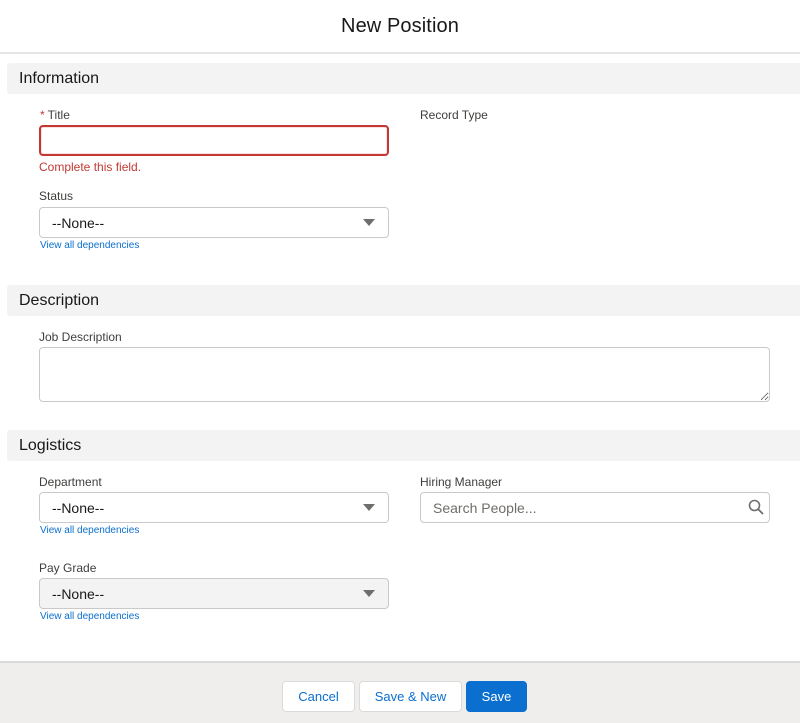 Image resolution: width=800 pixels, height=723 pixels. I want to click on title-label: * Title, so click(55, 115).